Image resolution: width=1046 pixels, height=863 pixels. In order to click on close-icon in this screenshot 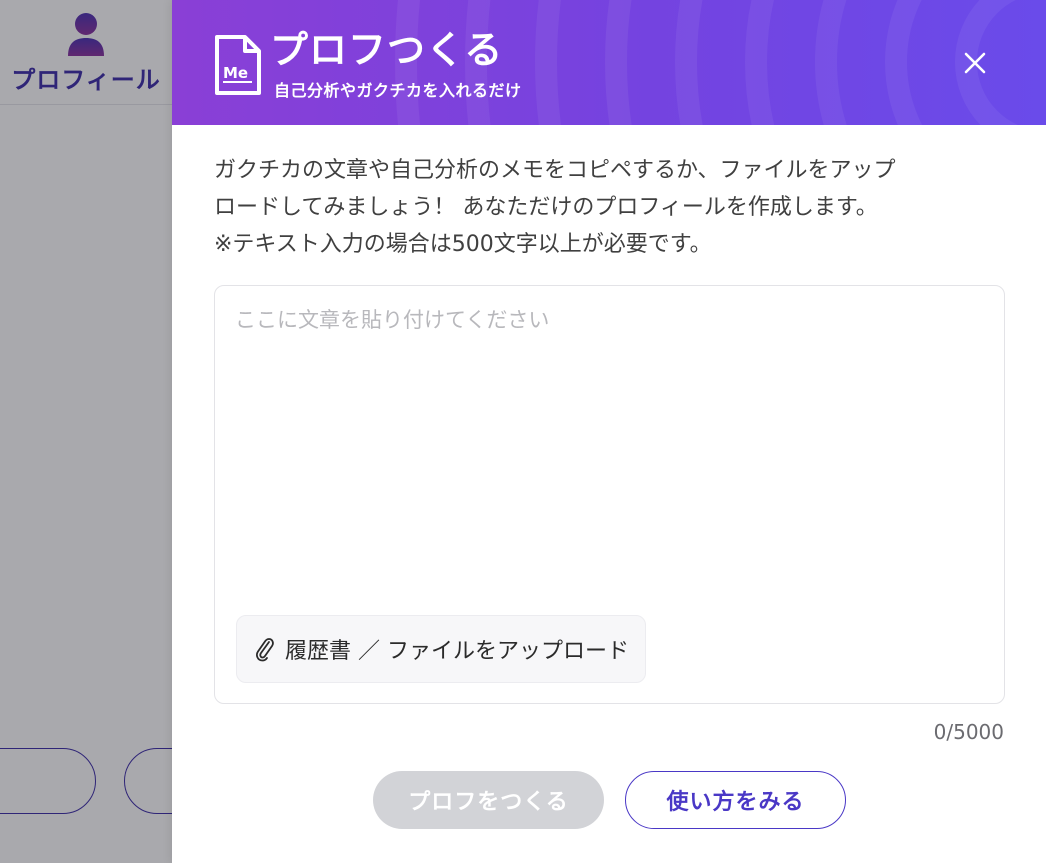, I will do `click(975, 63)`.